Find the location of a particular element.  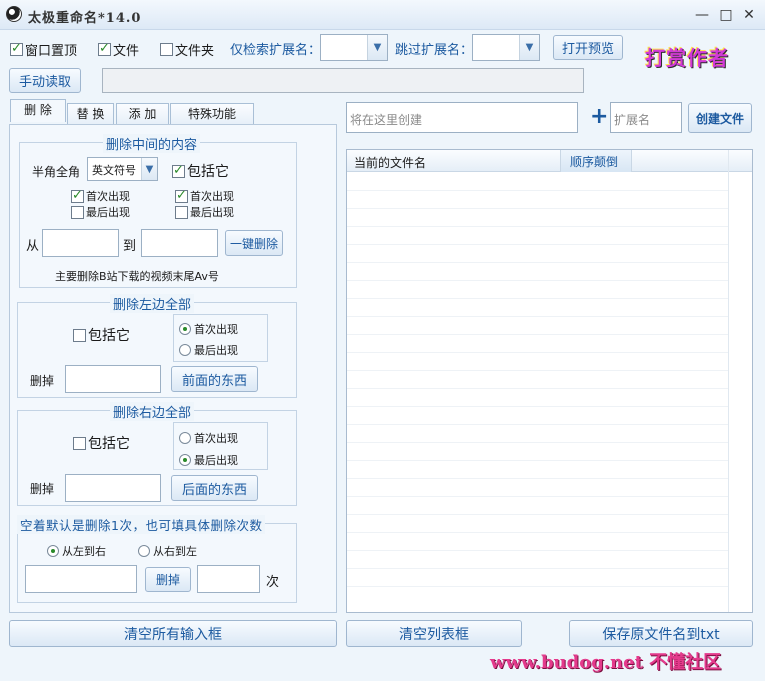

right-last-checkbox: 最后出现 is located at coordinates (204, 212).